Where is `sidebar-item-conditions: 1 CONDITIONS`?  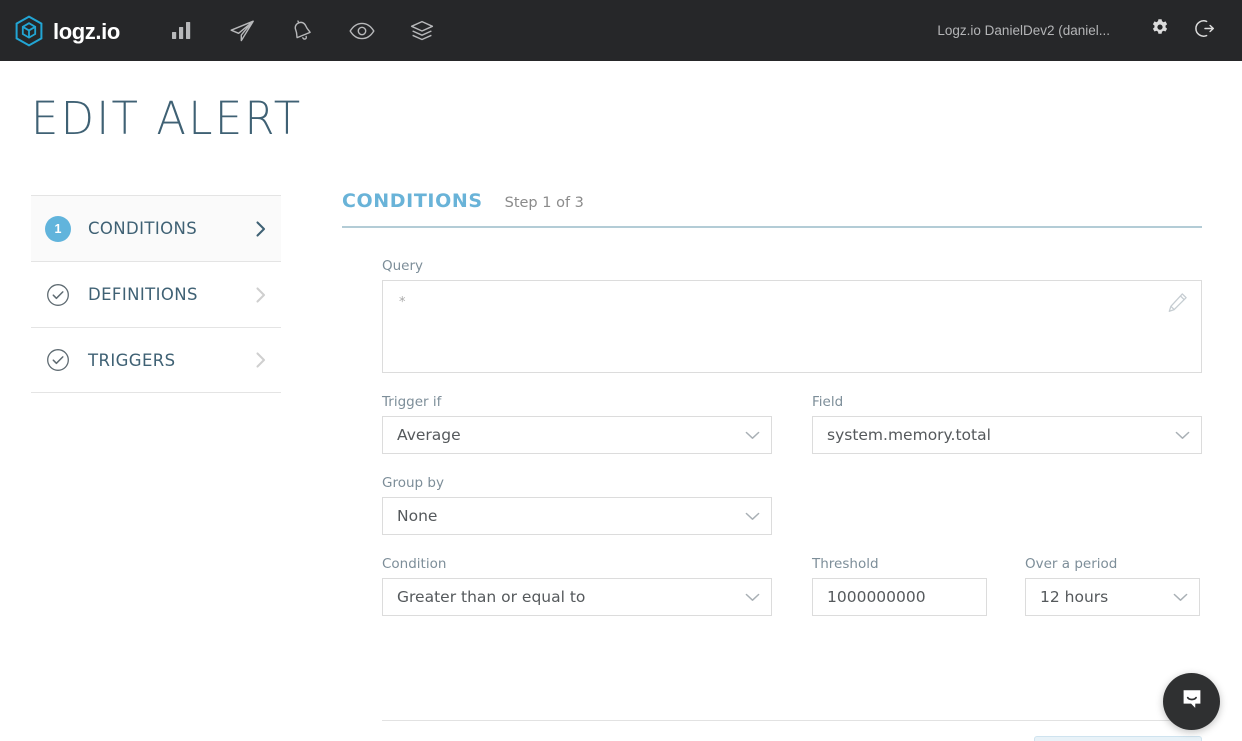 sidebar-item-conditions: 1 CONDITIONS is located at coordinates (156, 228).